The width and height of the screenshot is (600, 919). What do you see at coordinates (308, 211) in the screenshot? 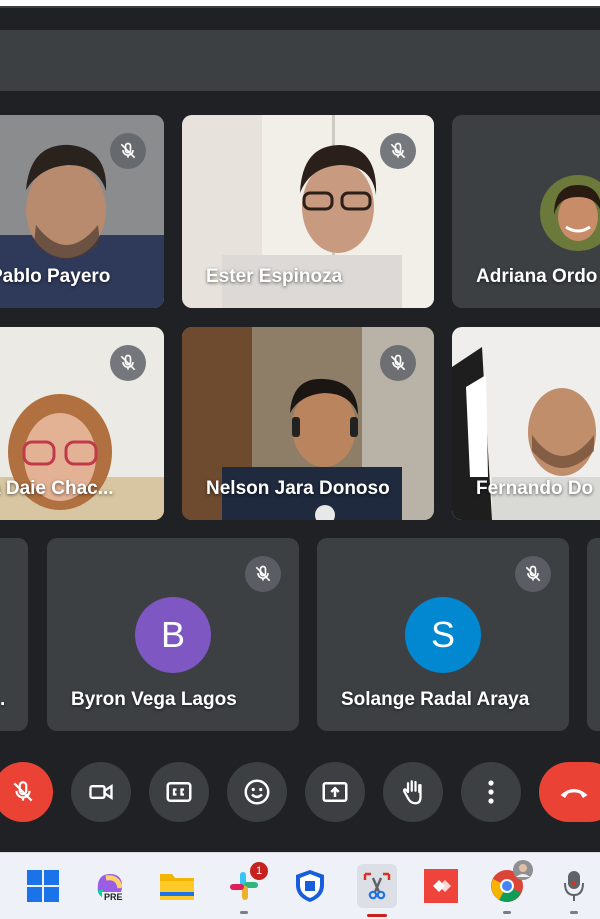
I see `participant-tile-ester: Ester Espinoza` at bounding box center [308, 211].